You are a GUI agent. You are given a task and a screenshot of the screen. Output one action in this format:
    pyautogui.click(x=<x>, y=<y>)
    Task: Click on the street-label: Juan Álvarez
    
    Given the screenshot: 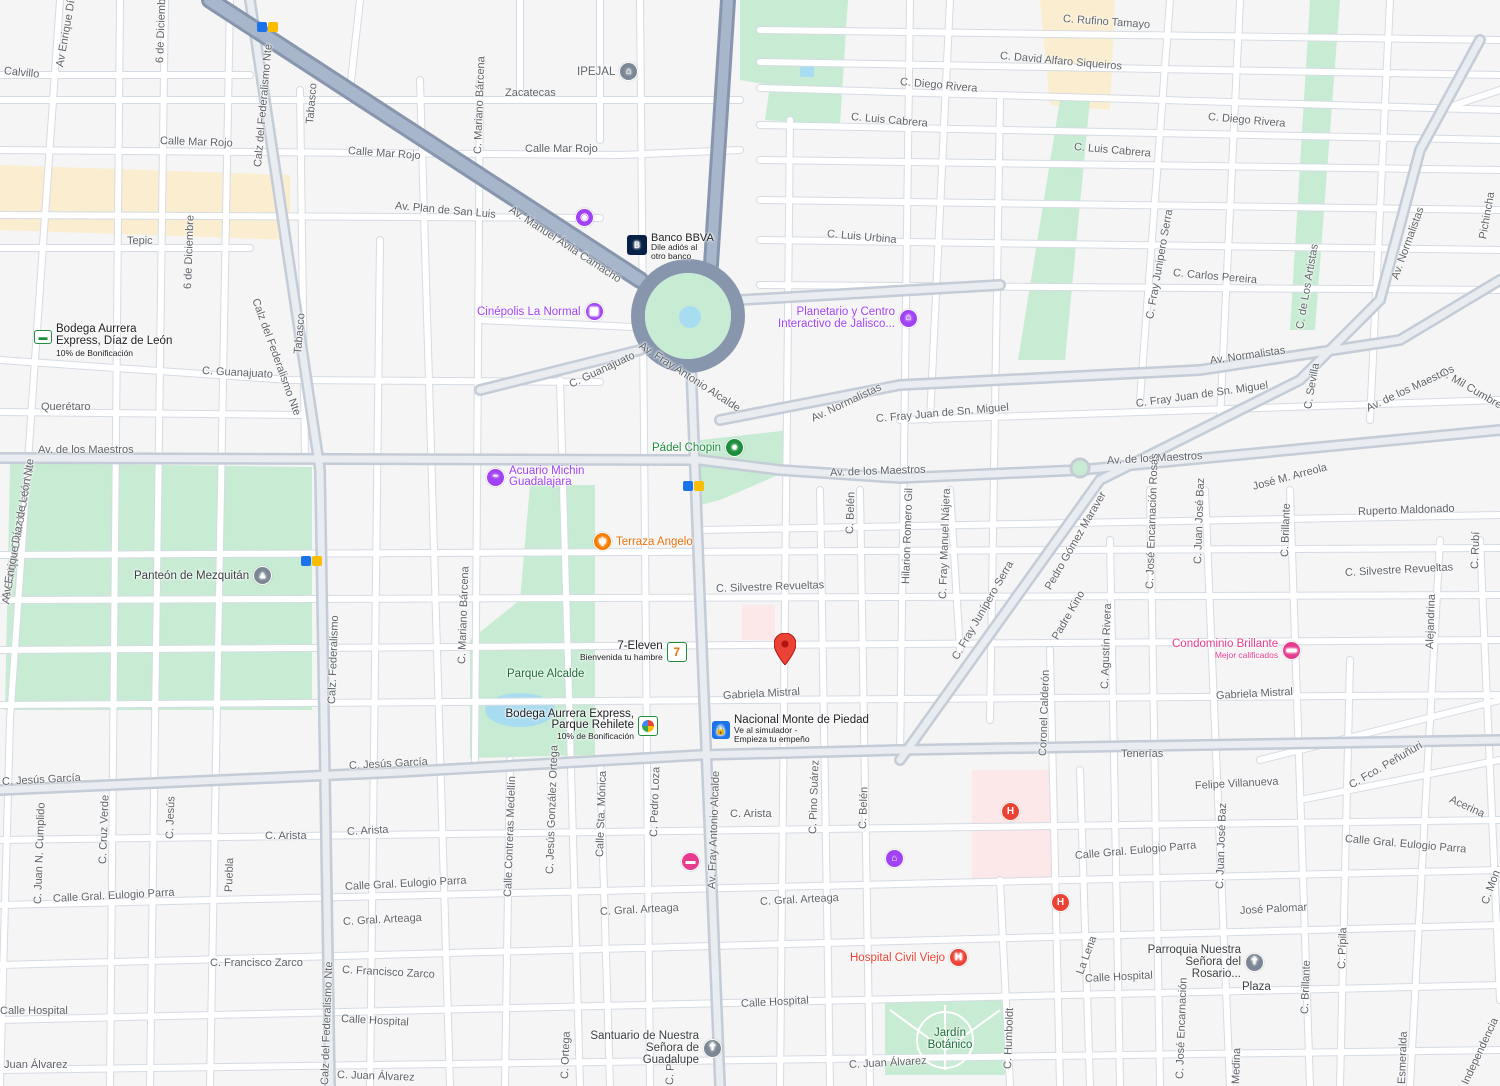 What is the action you would take?
    pyautogui.click(x=36, y=1065)
    